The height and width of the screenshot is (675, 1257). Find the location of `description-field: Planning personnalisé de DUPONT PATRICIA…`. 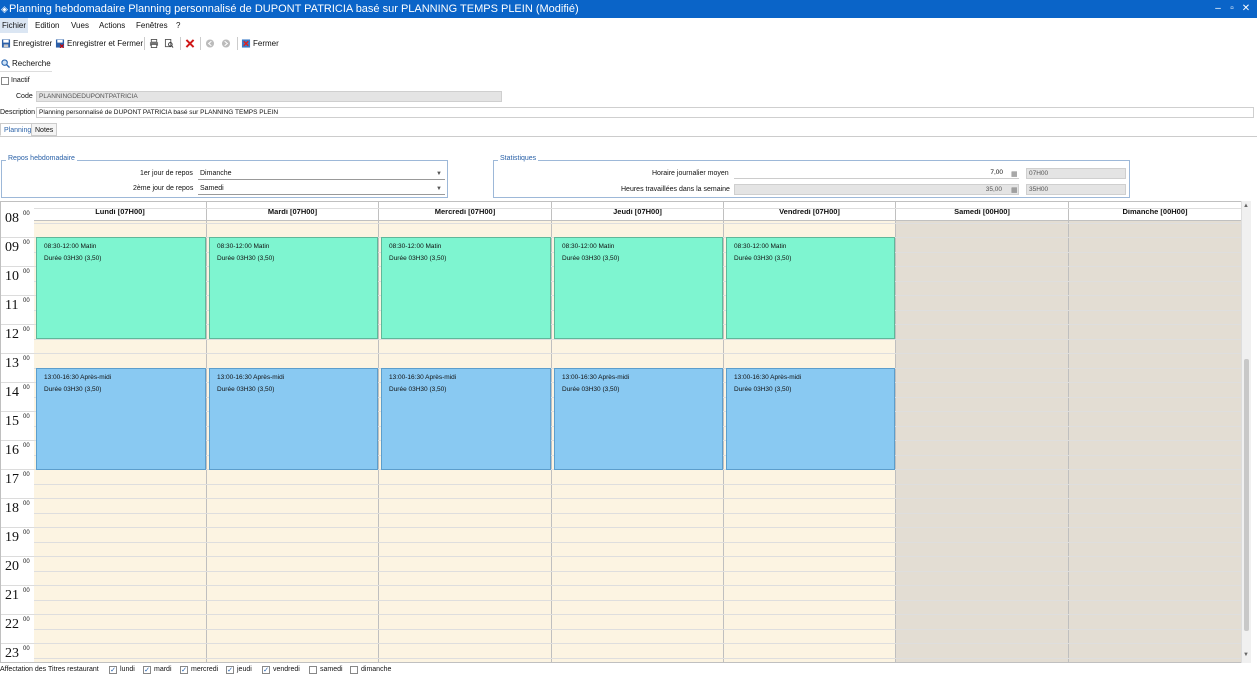

description-field: Planning personnalisé de DUPONT PATRICIA… is located at coordinates (645, 112).